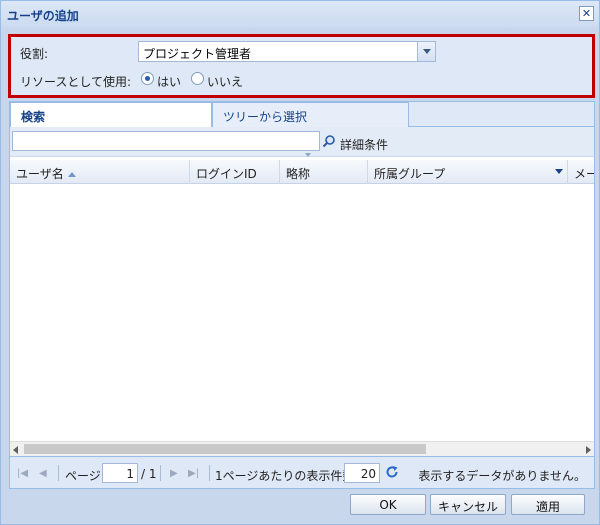 The width and height of the screenshot is (600, 525). I want to click on prev-page-icon: ◀, so click(43, 473).